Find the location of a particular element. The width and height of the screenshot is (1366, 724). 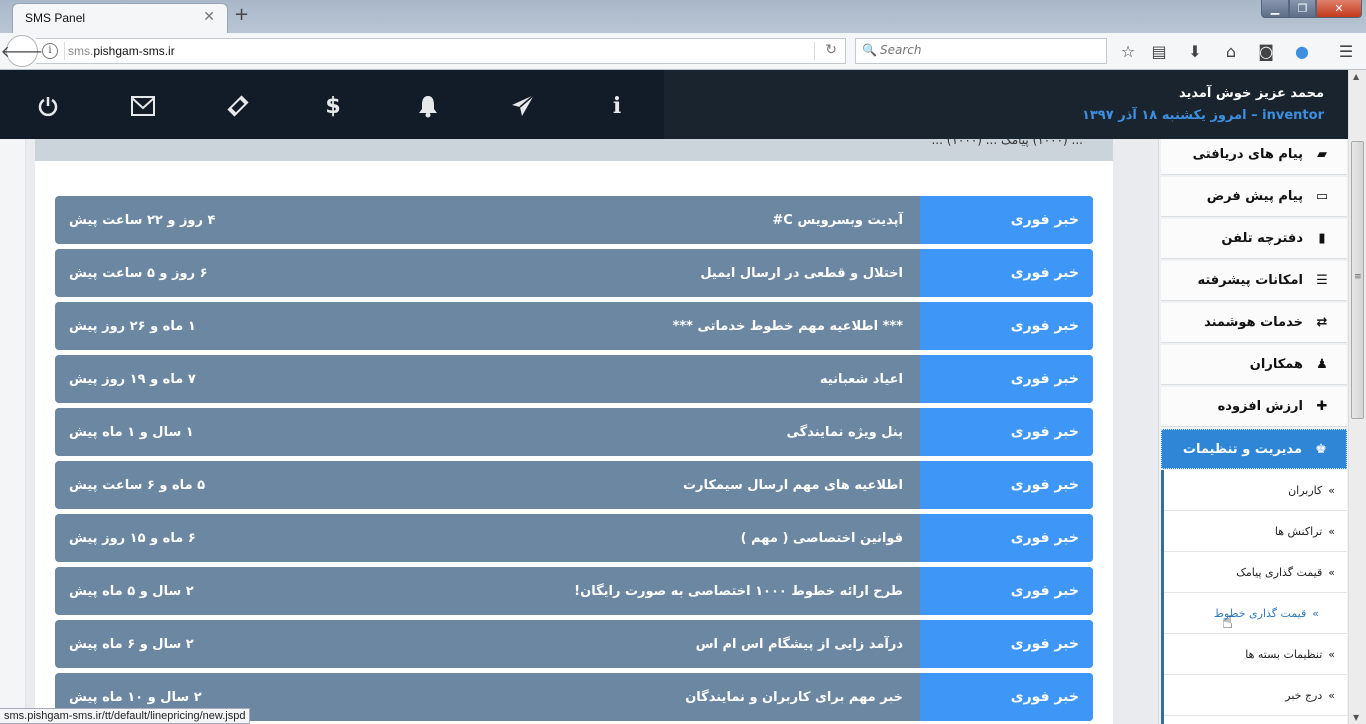

retweet-icon: ⇄ is located at coordinates (1322, 322).